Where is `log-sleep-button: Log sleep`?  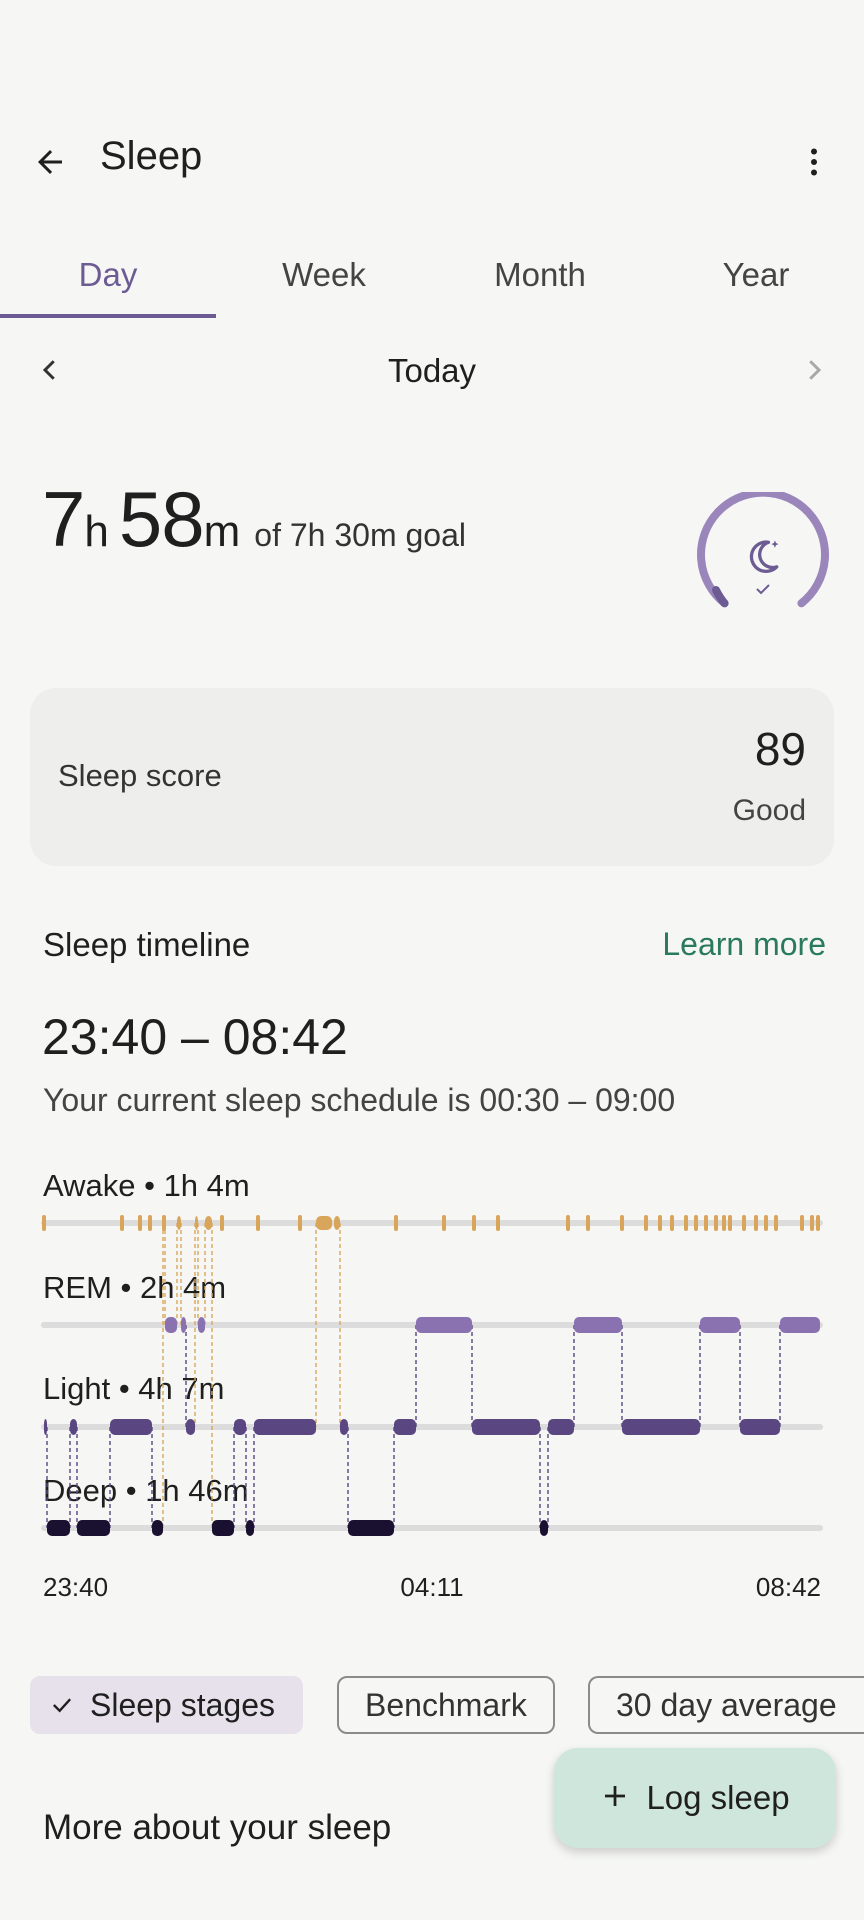 log-sleep-button: Log sleep is located at coordinates (695, 1798).